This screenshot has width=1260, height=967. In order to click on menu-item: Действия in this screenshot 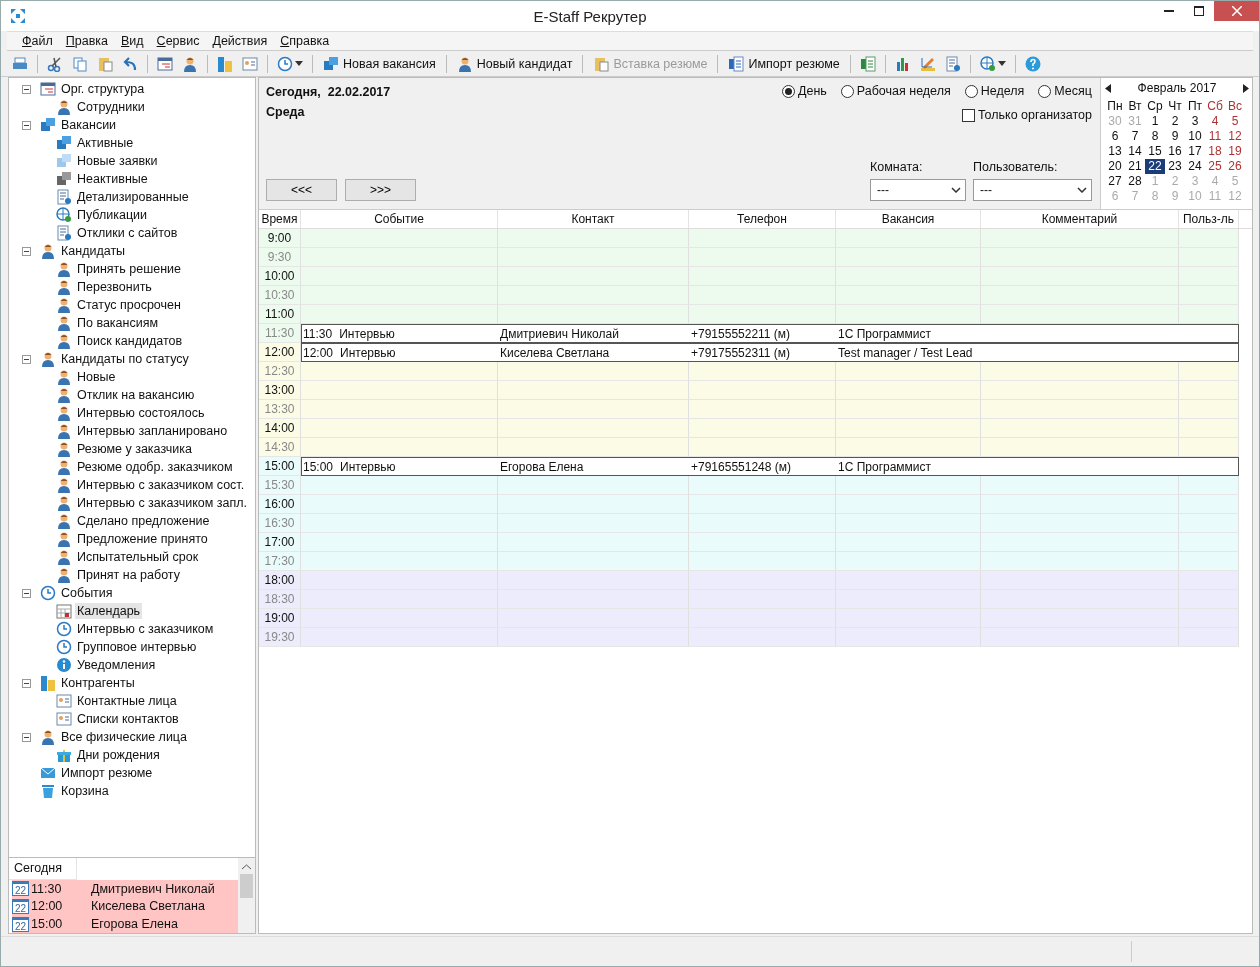, I will do `click(239, 41)`.